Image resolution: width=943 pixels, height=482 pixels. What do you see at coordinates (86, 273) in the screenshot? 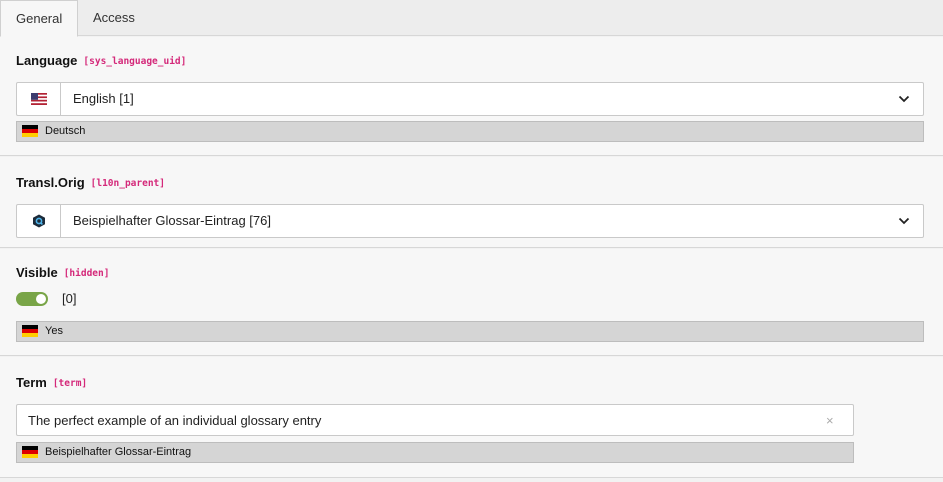
I see `visible-field-key: [hidden]` at bounding box center [86, 273].